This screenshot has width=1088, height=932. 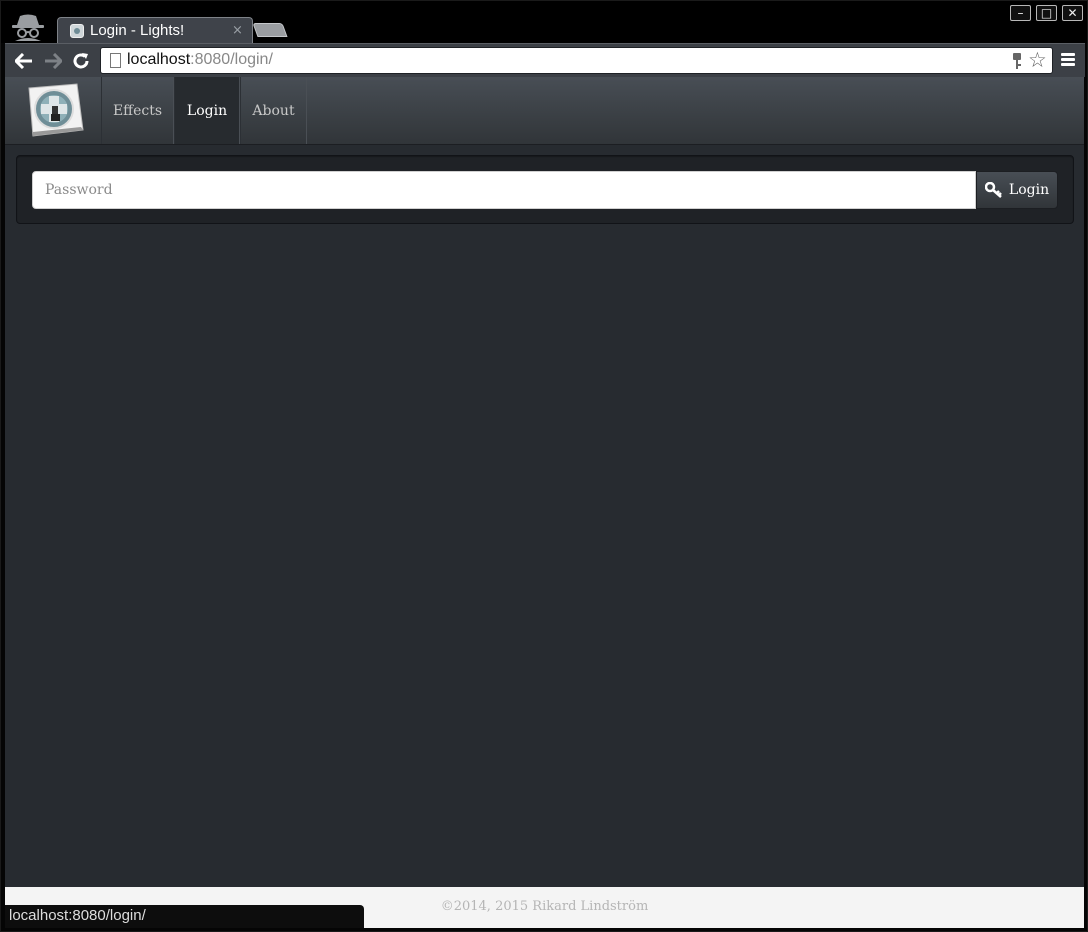 What do you see at coordinates (137, 30) in the screenshot?
I see `tab-title: Login - Lights!` at bounding box center [137, 30].